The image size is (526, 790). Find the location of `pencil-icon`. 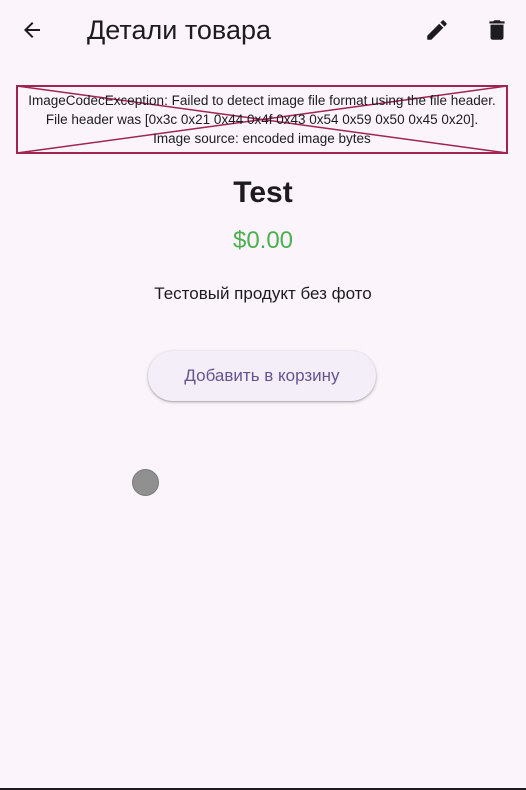

pencil-icon is located at coordinates (437, 30).